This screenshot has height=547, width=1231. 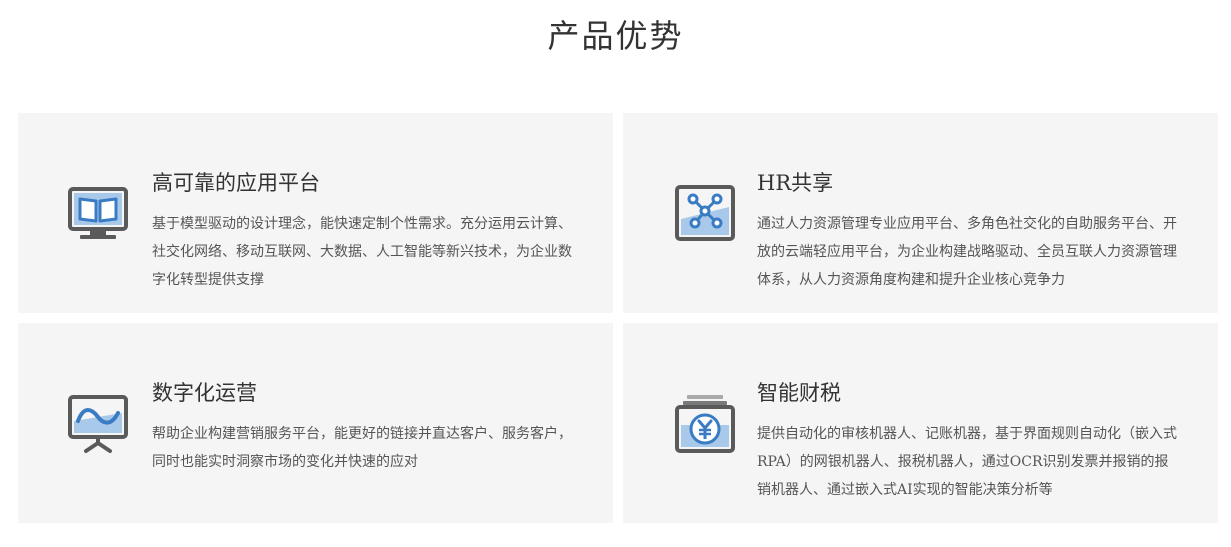 I want to click on card-title: 智能财税, so click(x=799, y=393).